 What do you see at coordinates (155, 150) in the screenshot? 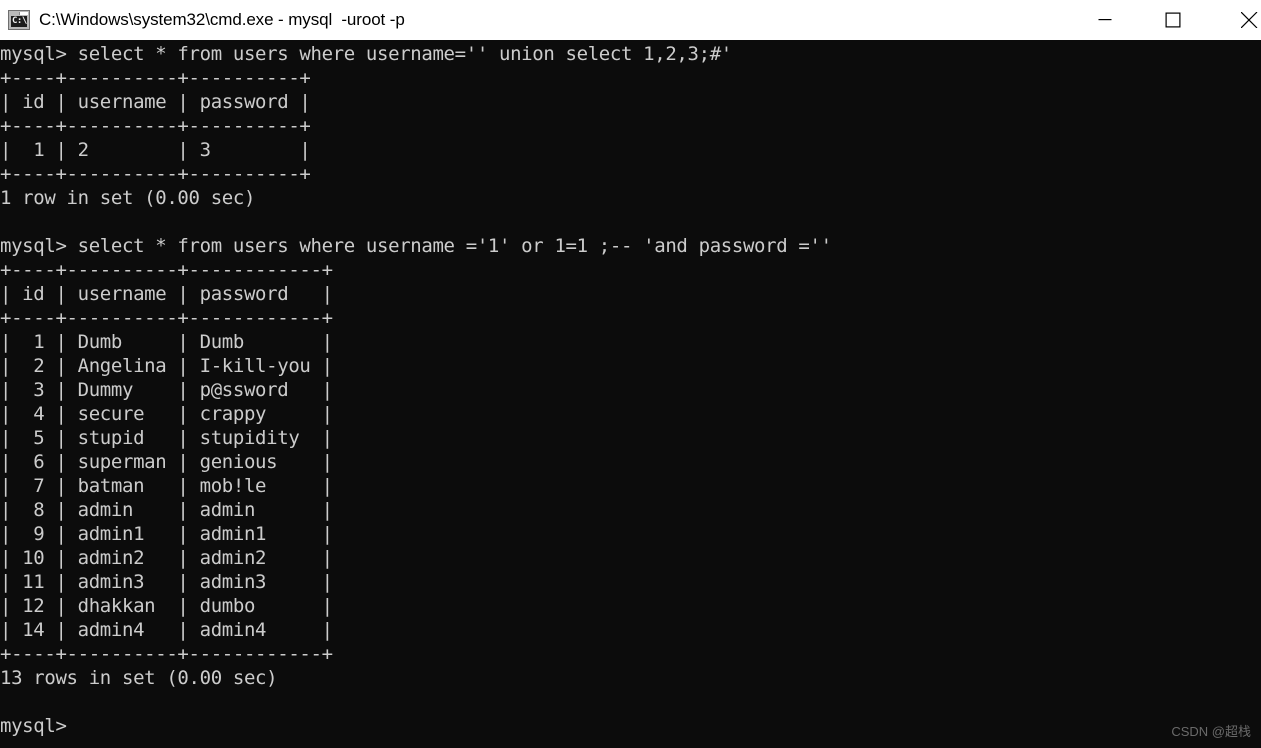
I see `terminal-line: | 1 | 2 | 3 |` at bounding box center [155, 150].